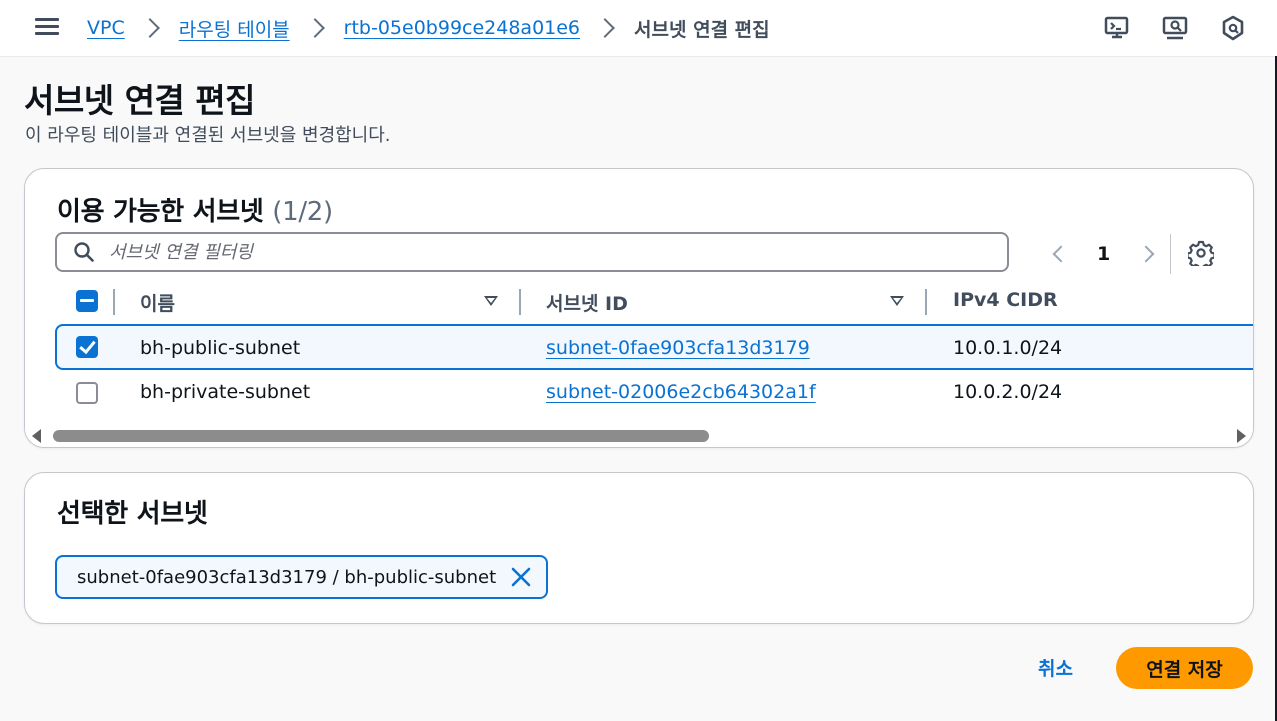 This screenshot has width=1277, height=721. What do you see at coordinates (1103, 254) in the screenshot?
I see `page-number: 1` at bounding box center [1103, 254].